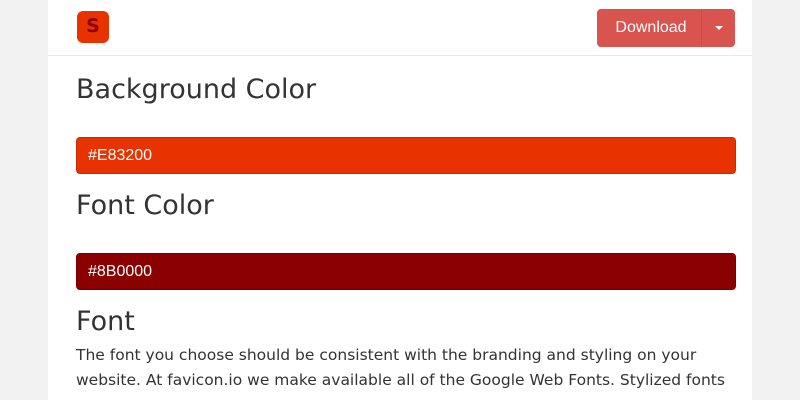  What do you see at coordinates (406, 271) in the screenshot?
I see `font-color-input` at bounding box center [406, 271].